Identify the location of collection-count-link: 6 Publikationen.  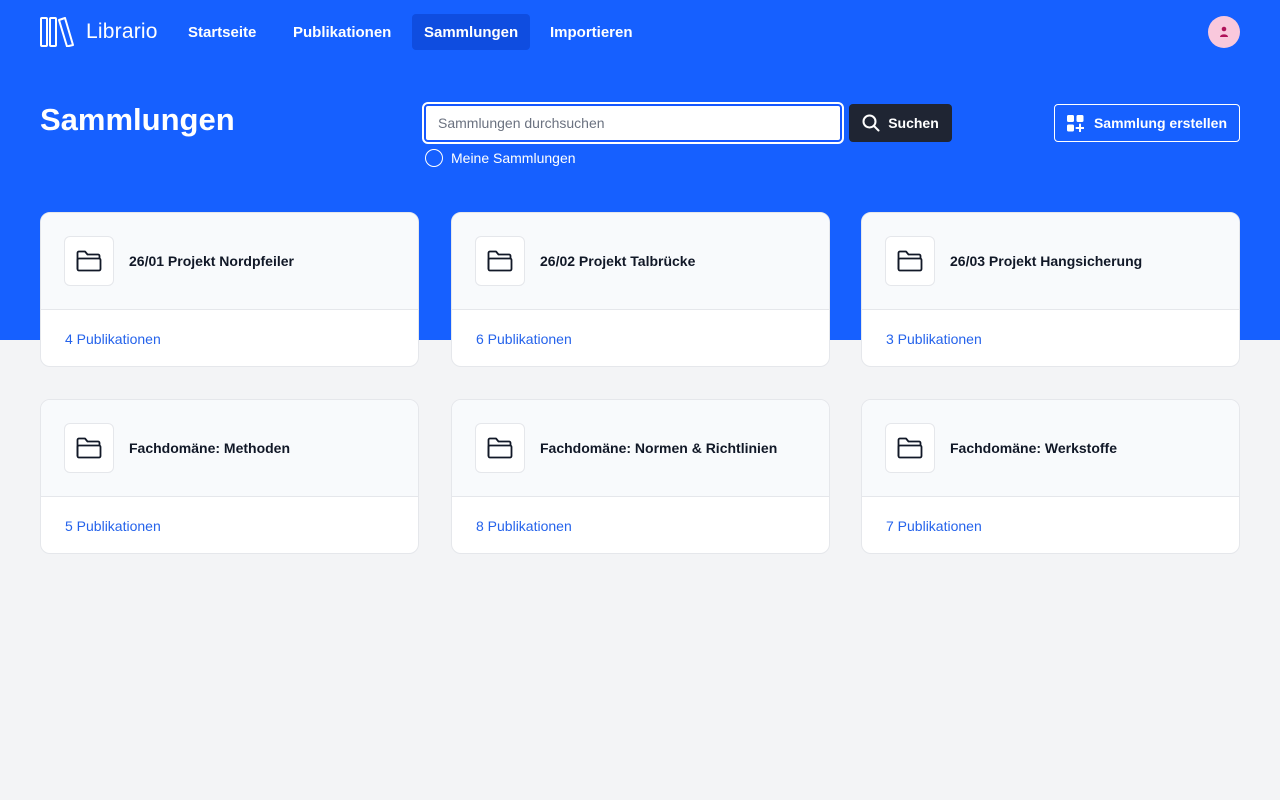
(640, 338).